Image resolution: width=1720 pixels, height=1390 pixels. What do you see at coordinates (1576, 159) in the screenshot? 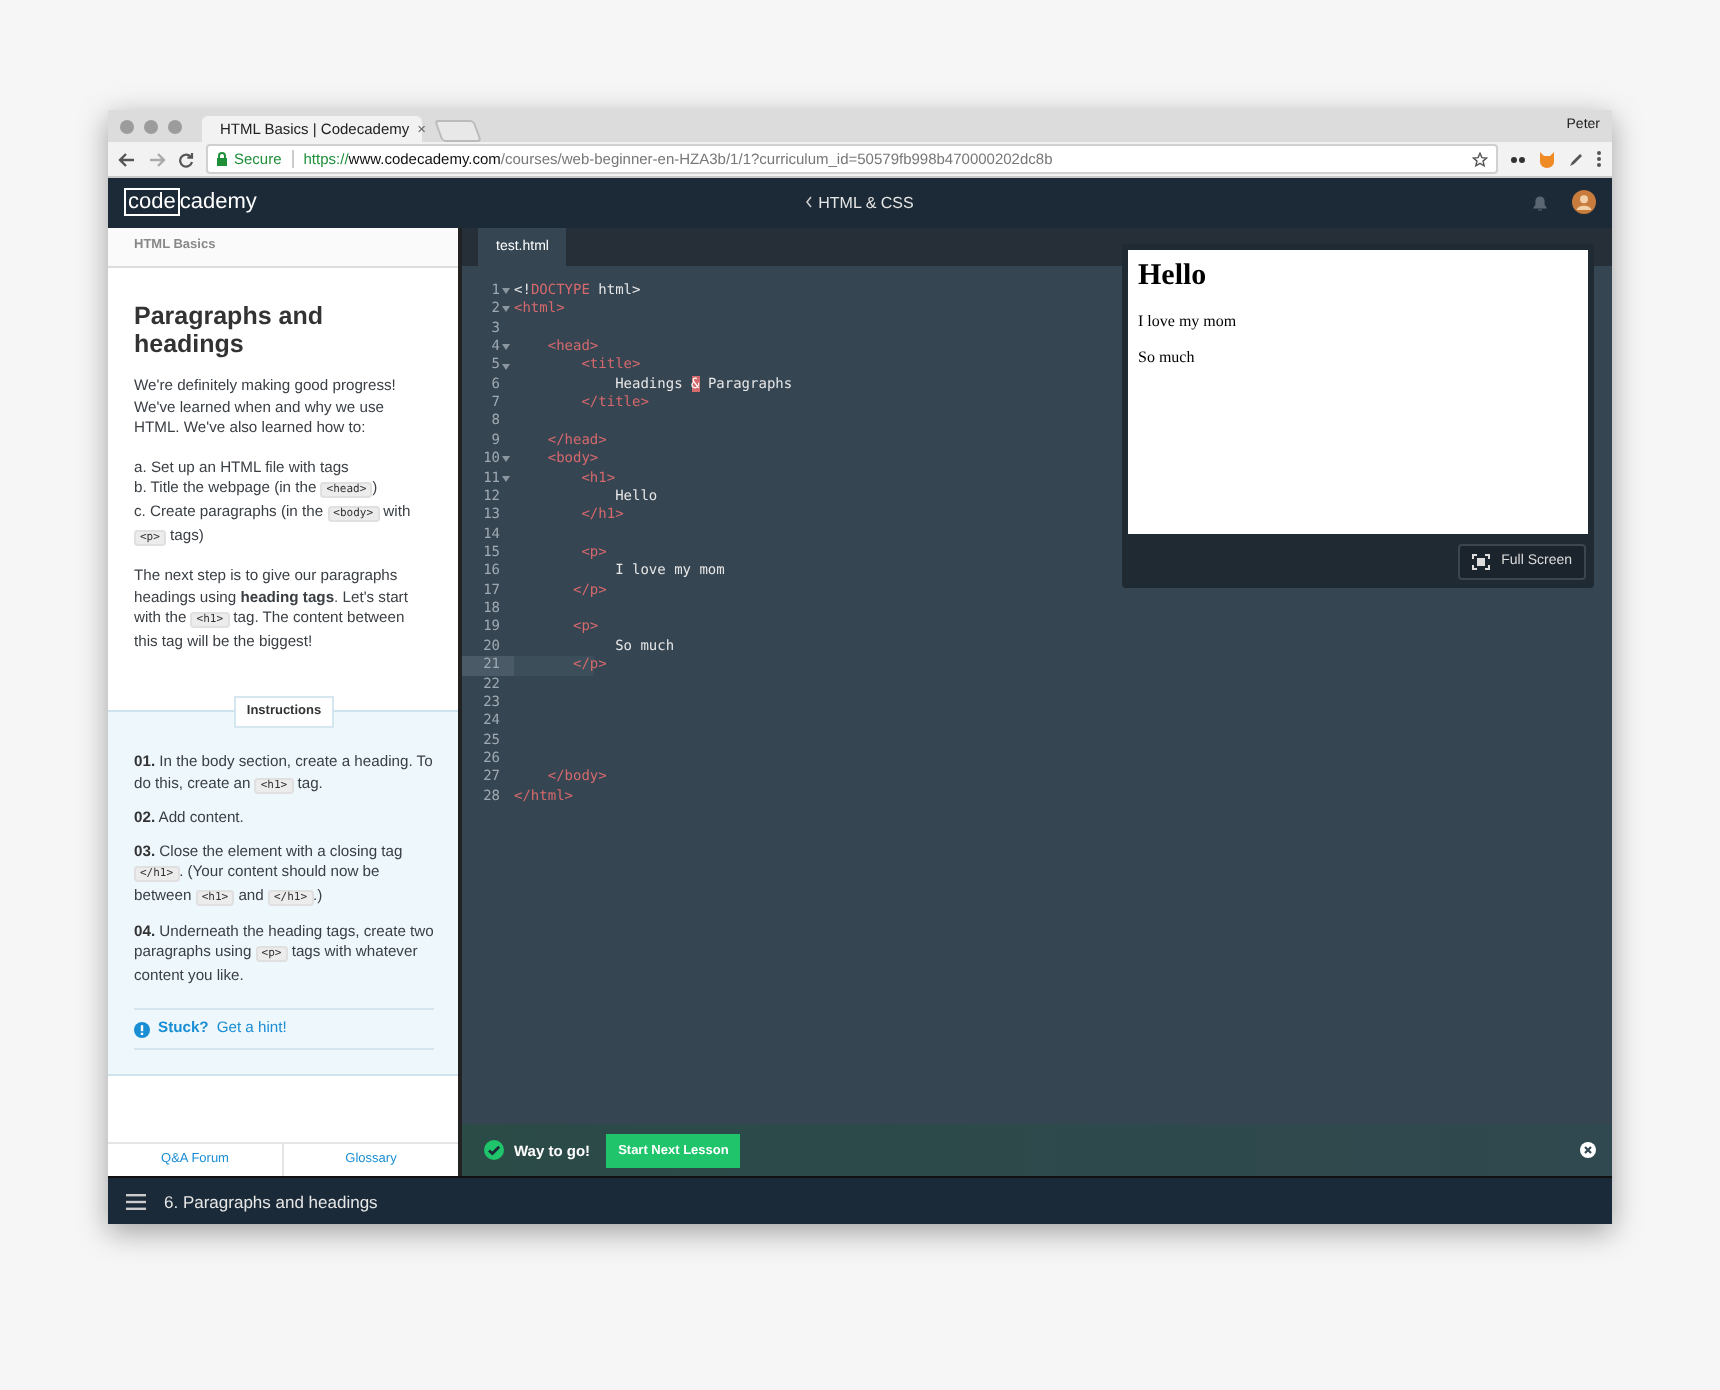
I see `pen-extension-icon` at bounding box center [1576, 159].